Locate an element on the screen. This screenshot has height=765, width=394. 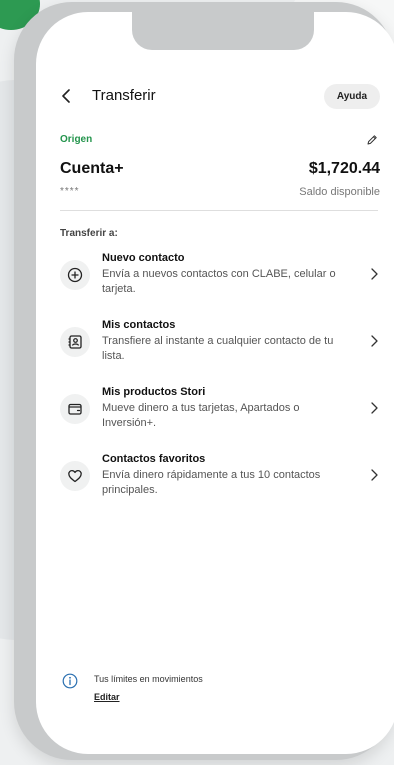
account-subrow: **** Saldo disponible is located at coordinates (220, 194).